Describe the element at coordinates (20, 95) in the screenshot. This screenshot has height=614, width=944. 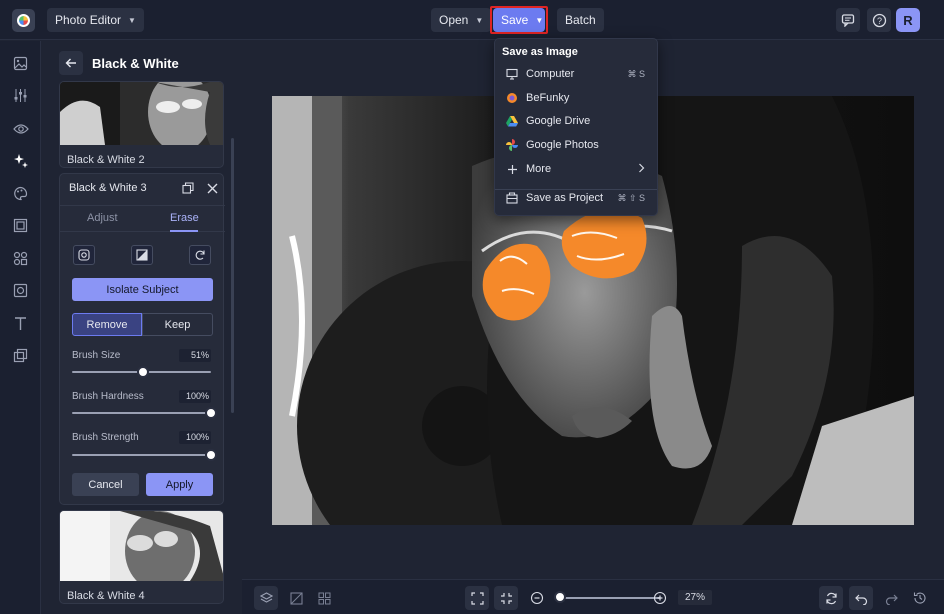
I see `adjust-sliders-icon` at that location.